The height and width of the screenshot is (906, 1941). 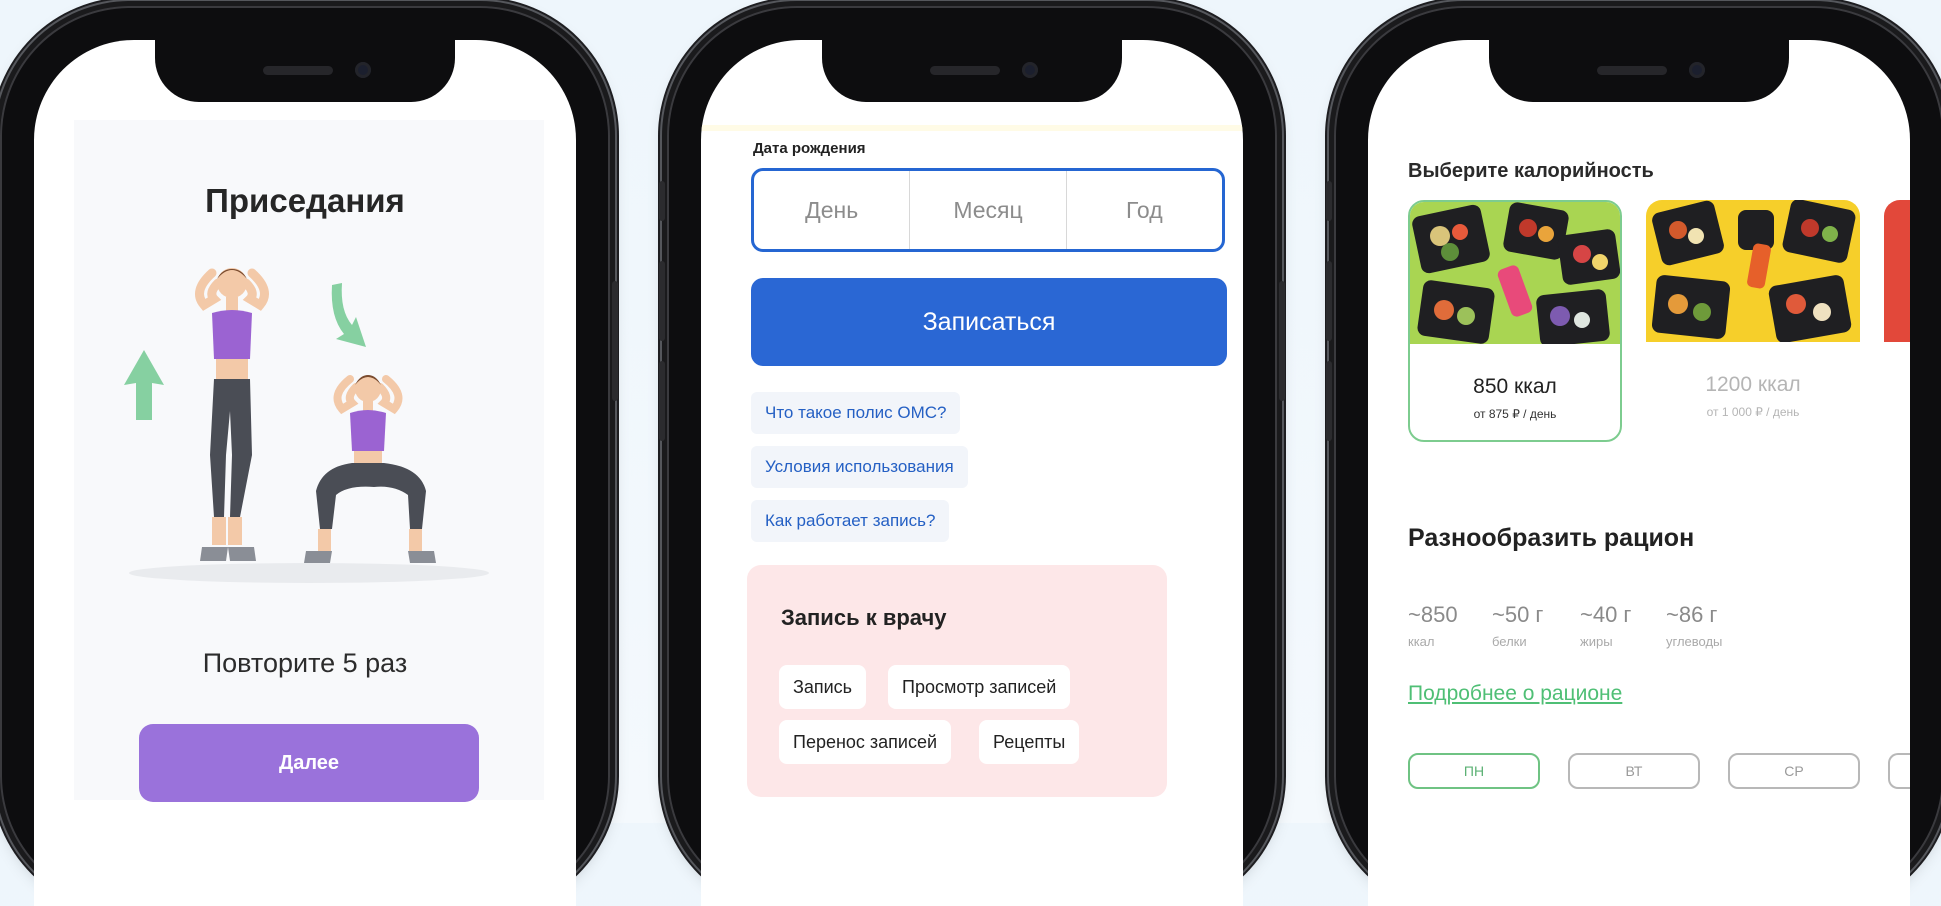 What do you see at coordinates (989, 322) in the screenshot?
I see `signup-button: Записаться` at bounding box center [989, 322].